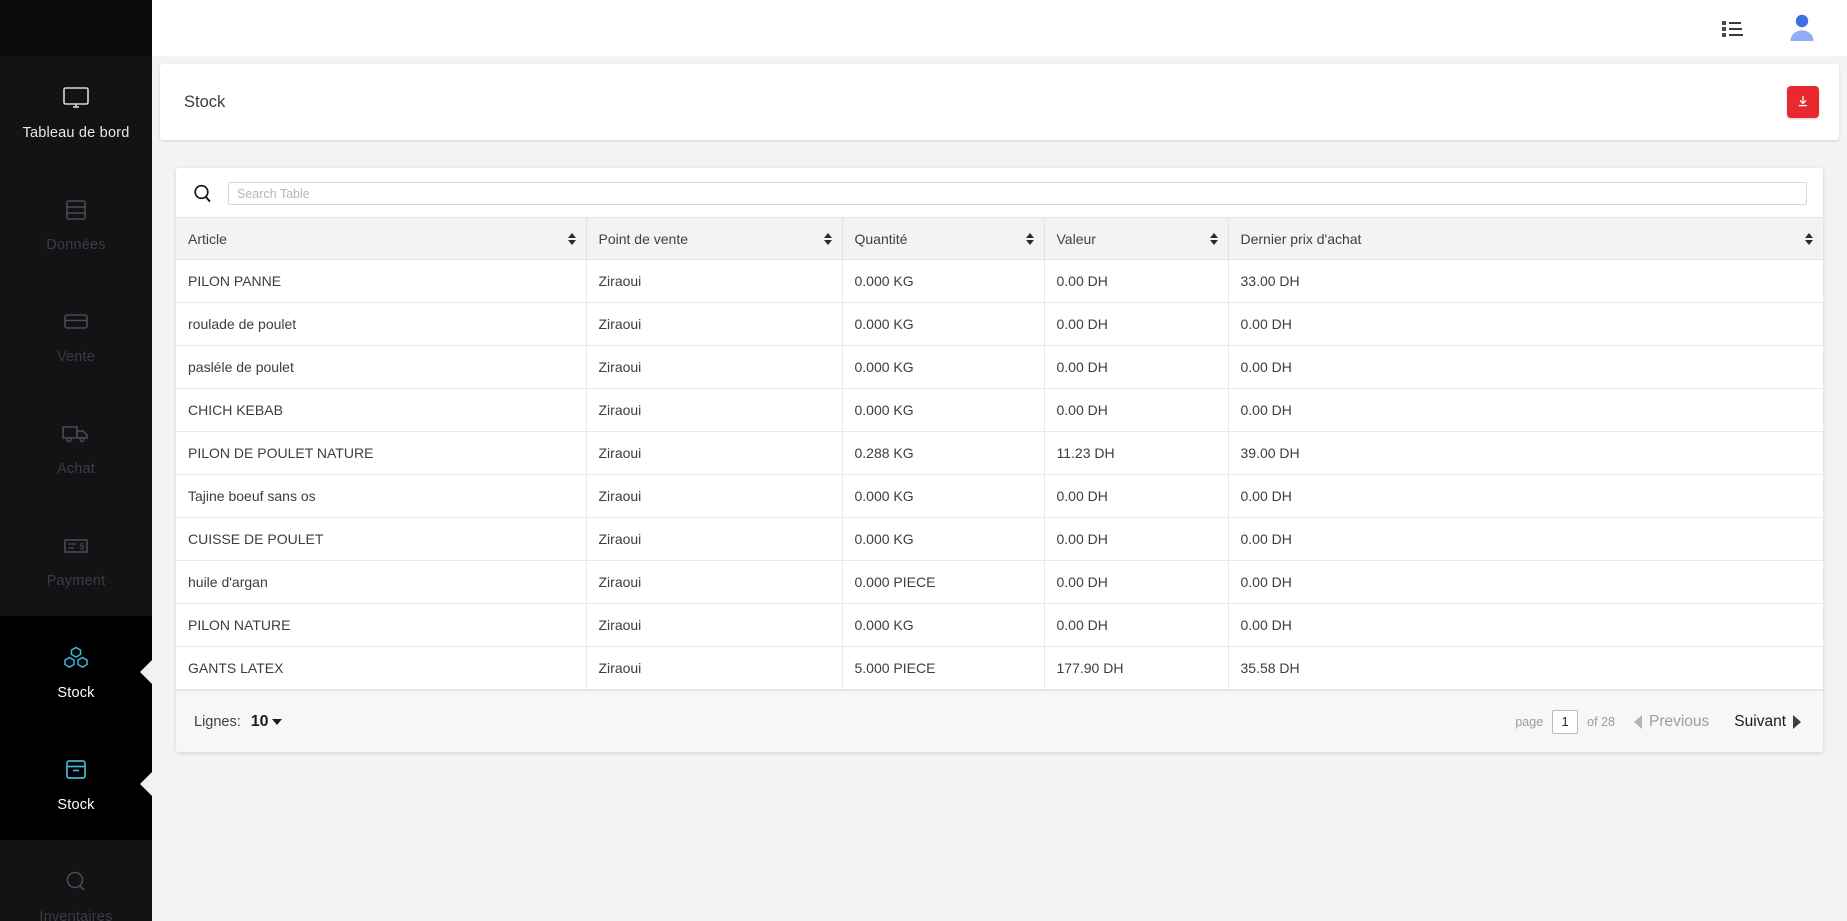 The height and width of the screenshot is (921, 1847). I want to click on sidebar-top-strip, so click(76, 28).